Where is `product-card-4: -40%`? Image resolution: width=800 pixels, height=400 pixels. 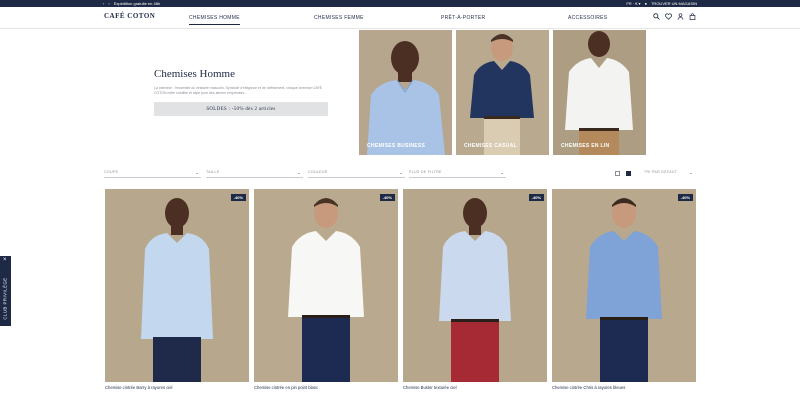
product-card-4: -40% is located at coordinates (624, 285).